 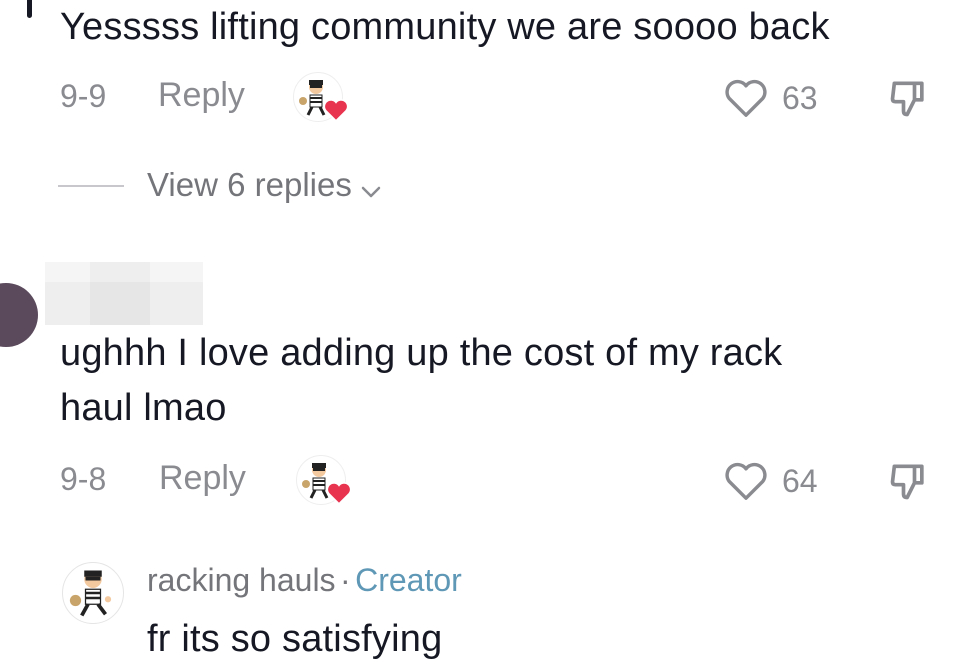 I want to click on creator-badge: Creator, so click(x=408, y=580).